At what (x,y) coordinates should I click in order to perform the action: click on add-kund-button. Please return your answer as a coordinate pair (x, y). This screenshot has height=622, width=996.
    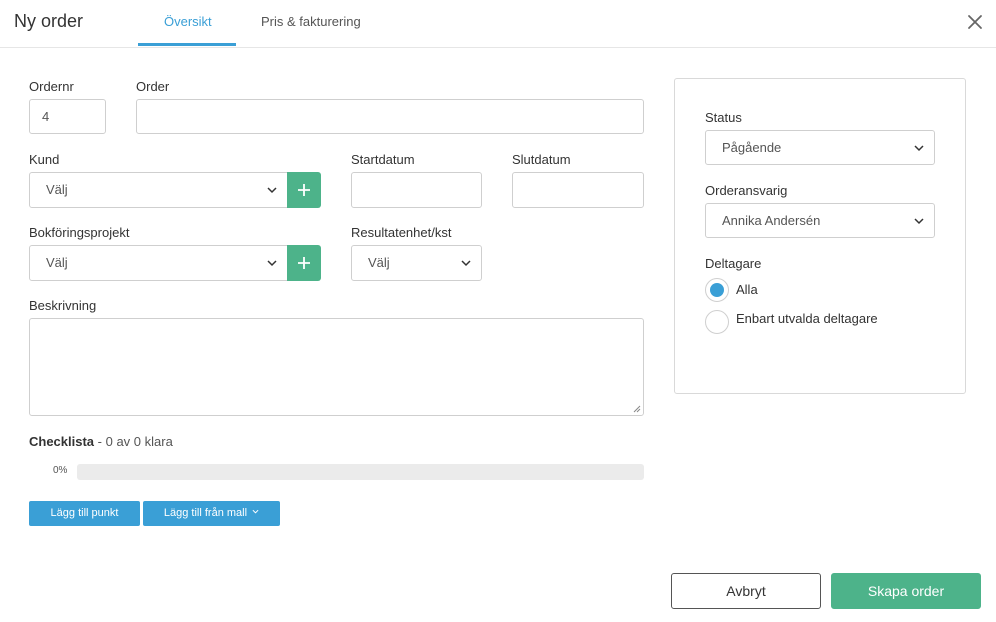
    Looking at the image, I should click on (304, 190).